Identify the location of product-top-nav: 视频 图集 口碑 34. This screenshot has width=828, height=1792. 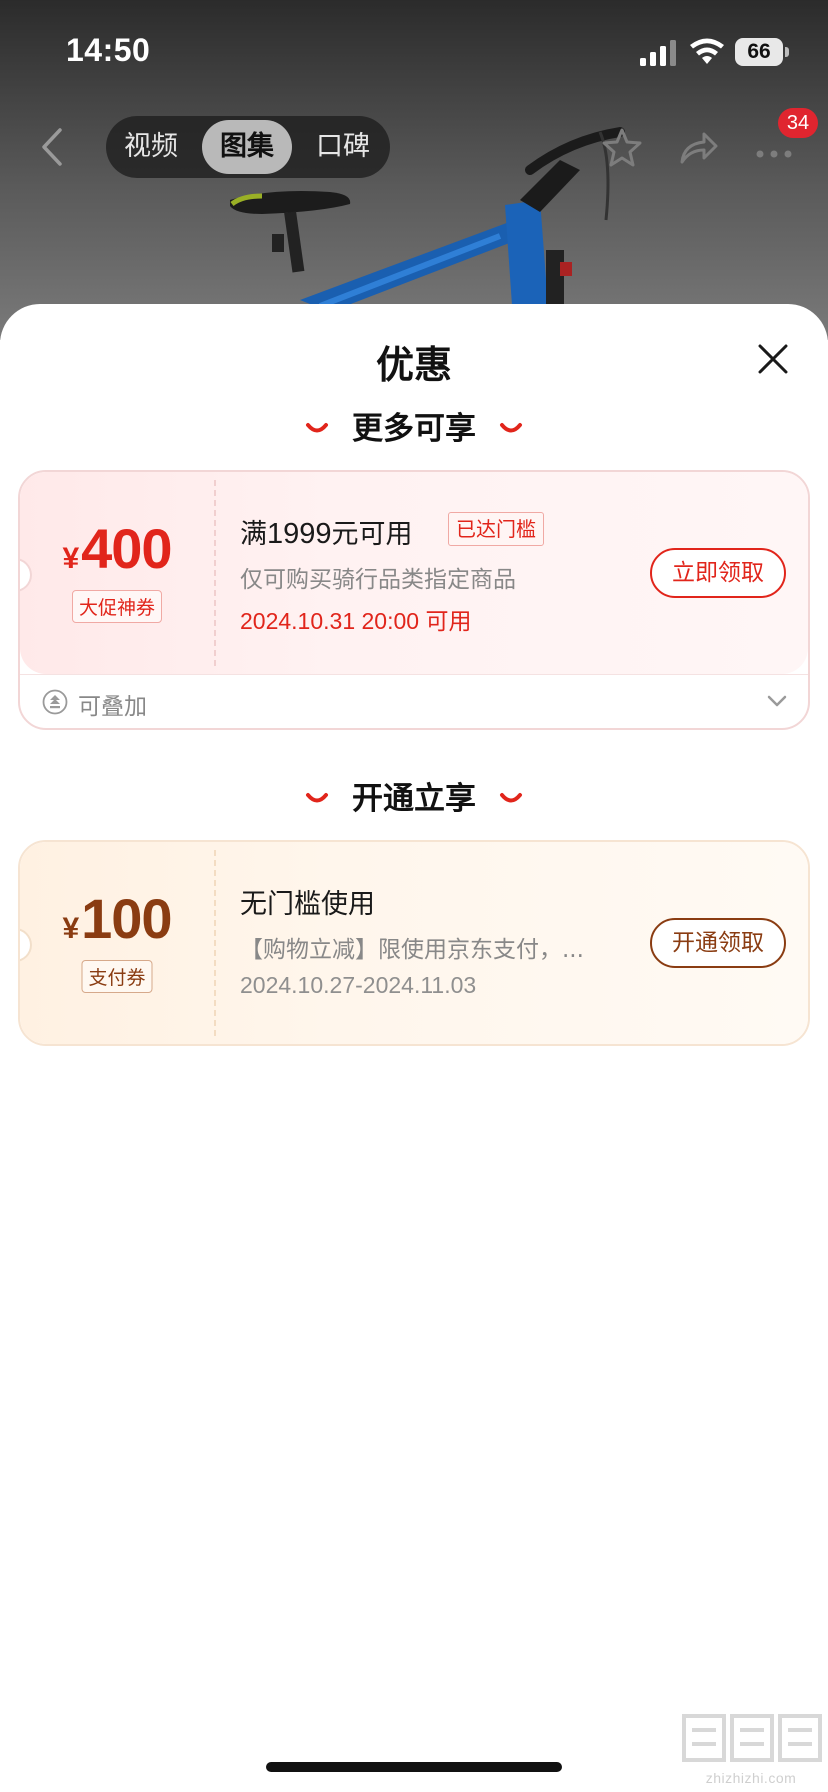
(414, 145).